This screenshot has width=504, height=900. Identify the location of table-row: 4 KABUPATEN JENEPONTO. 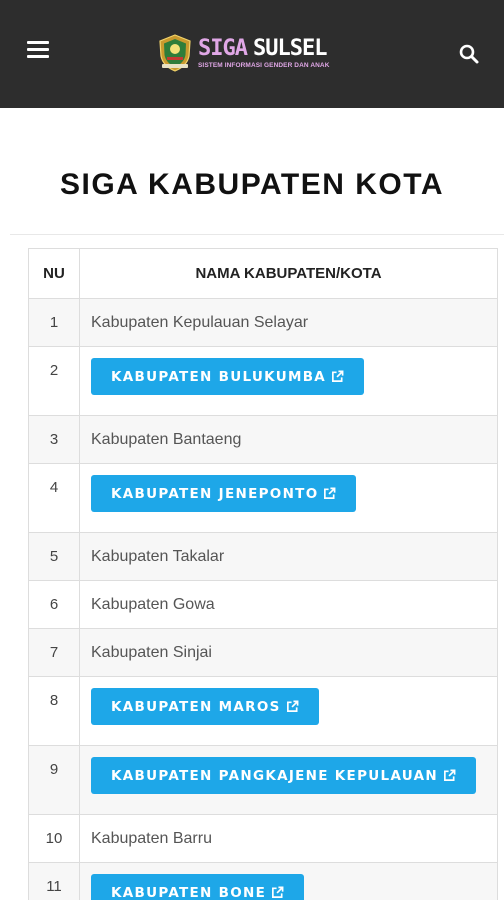
(263, 498).